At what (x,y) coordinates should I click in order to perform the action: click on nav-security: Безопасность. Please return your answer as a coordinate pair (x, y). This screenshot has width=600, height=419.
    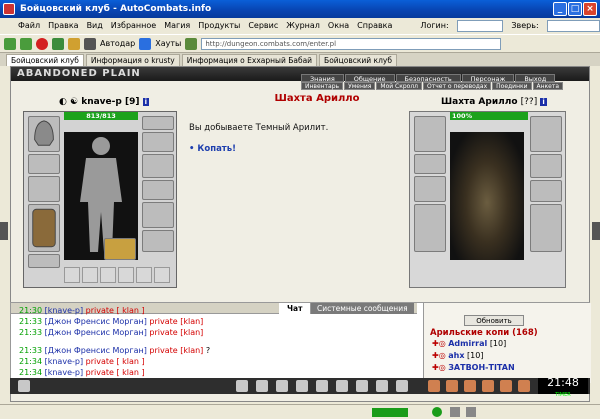
    Looking at the image, I should click on (428, 78).